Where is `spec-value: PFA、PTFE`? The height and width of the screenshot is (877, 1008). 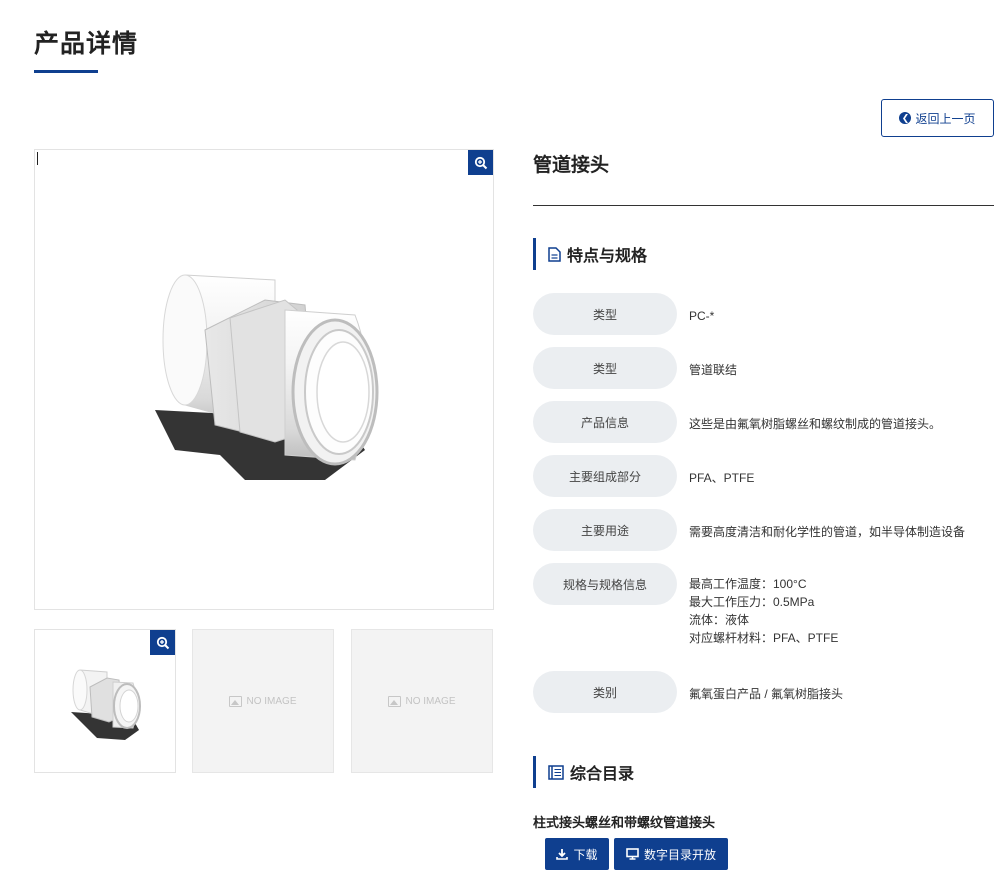 spec-value: PFA、PTFE is located at coordinates (722, 478).